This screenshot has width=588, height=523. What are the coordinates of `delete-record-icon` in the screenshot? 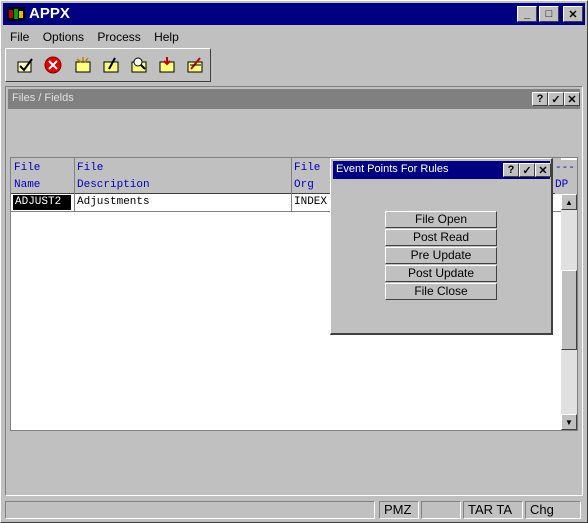 It's located at (167, 65).